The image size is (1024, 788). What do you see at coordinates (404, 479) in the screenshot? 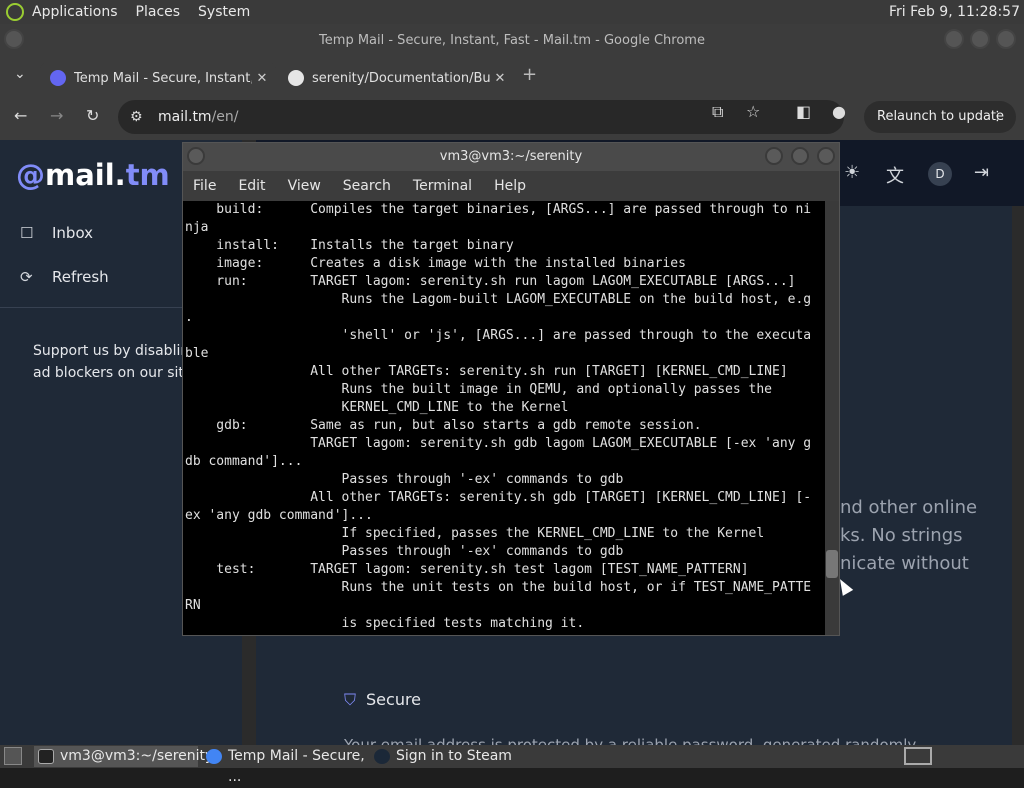
I see `terminal-line: Passes through '-ex' commands to gdb` at bounding box center [404, 479].